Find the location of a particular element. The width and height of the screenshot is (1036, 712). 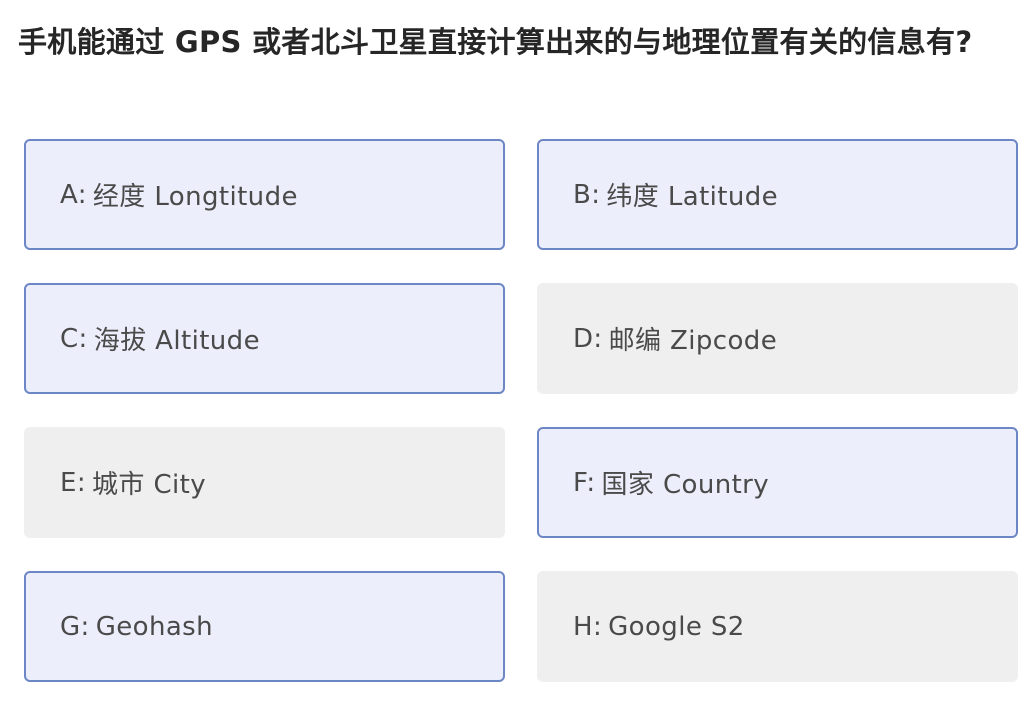

option-letter: A: is located at coordinates (73, 194).